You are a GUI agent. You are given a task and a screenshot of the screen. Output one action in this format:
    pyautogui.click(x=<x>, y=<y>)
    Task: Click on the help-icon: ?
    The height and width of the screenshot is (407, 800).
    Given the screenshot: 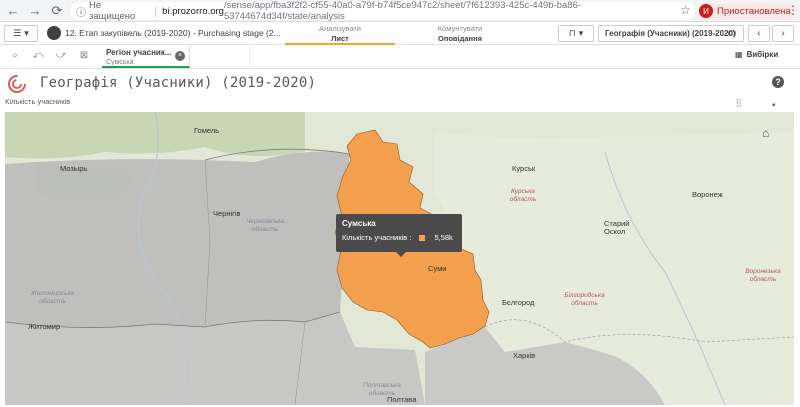 What is the action you would take?
    pyautogui.click(x=778, y=82)
    